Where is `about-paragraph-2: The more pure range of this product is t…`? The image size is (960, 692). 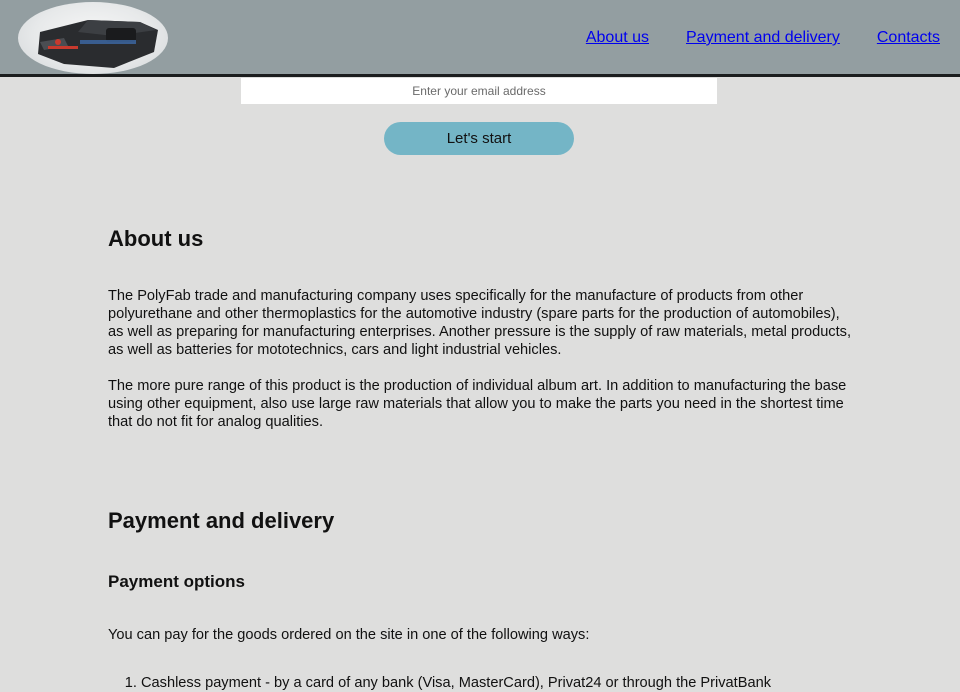
about-paragraph-2: The more pure range of this product is t… is located at coordinates (477, 404).